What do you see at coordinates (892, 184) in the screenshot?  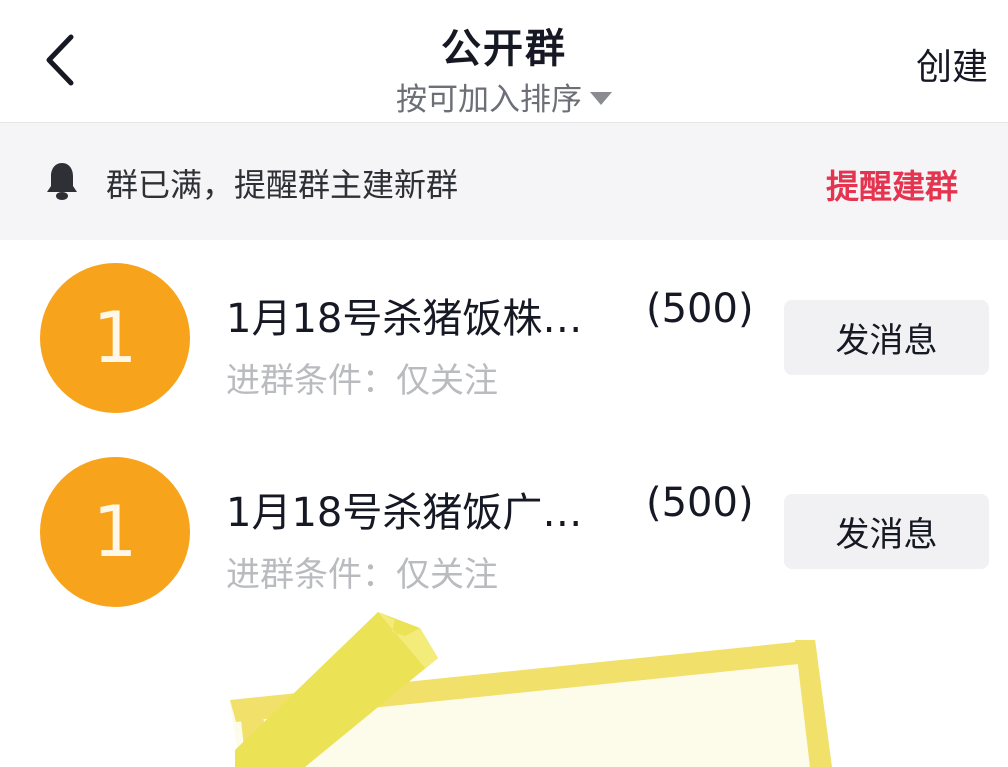 I see `remind-owner-button: 提醒建群` at bounding box center [892, 184].